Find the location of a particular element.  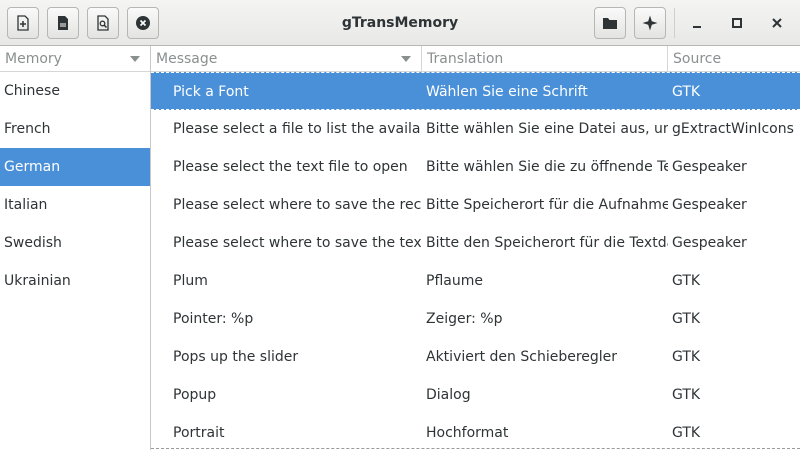

message-cell: Pops up the slider is located at coordinates (236, 357).